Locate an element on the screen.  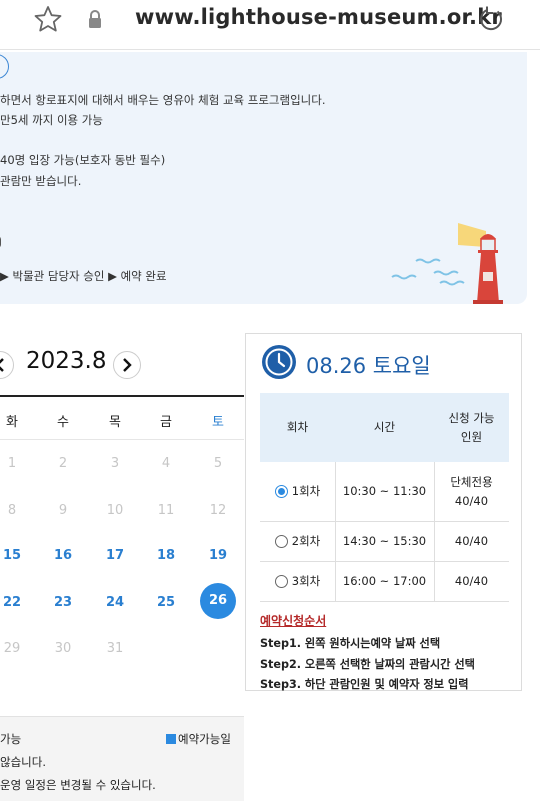
calendar-day: 31 is located at coordinates (115, 648).